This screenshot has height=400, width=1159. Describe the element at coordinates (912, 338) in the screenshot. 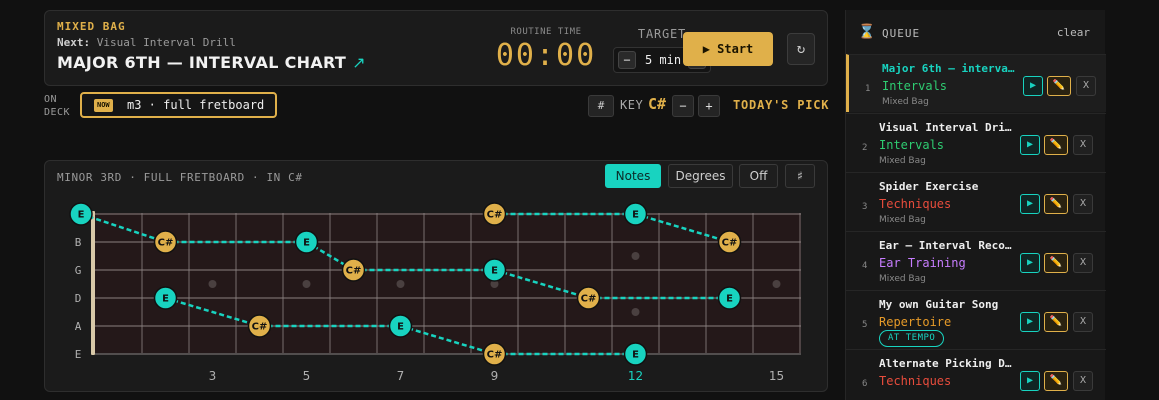

I see `queue-item-tag: AT TEMPO` at that location.